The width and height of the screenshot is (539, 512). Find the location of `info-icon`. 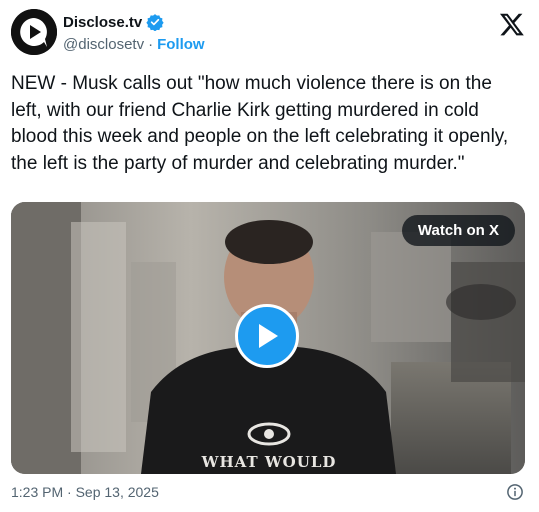

info-icon is located at coordinates (515, 492).